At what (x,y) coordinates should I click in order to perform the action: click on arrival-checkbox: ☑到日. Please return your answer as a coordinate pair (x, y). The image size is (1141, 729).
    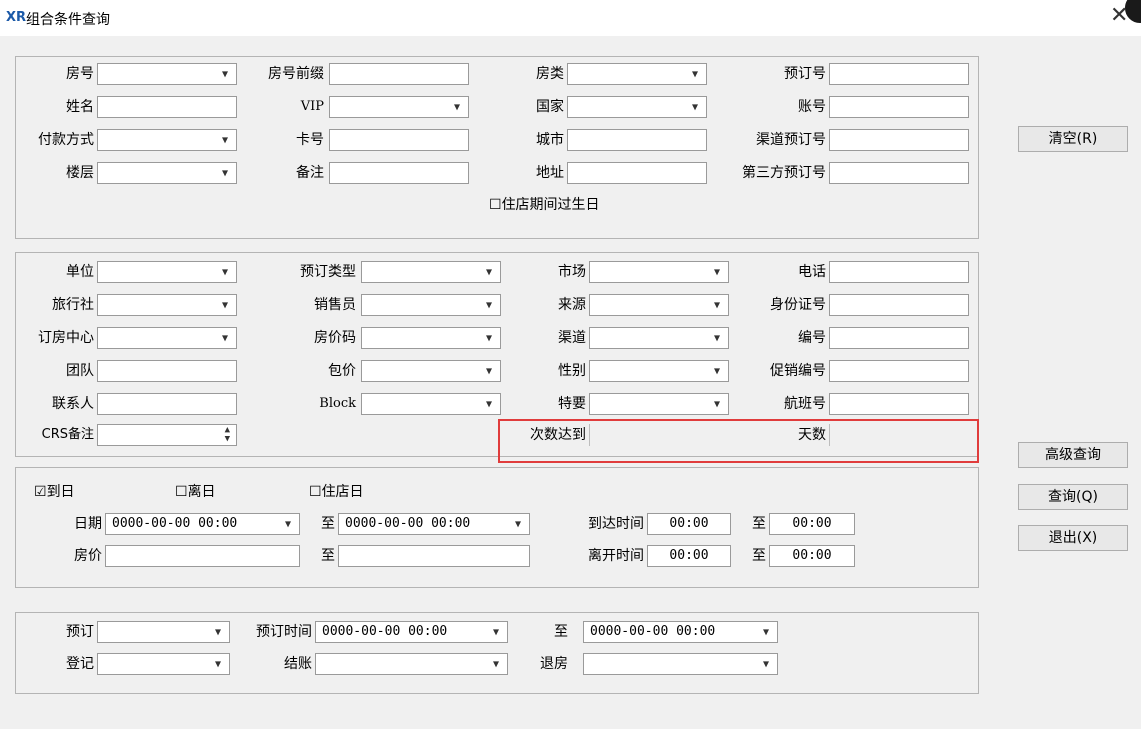
    Looking at the image, I should click on (54, 492).